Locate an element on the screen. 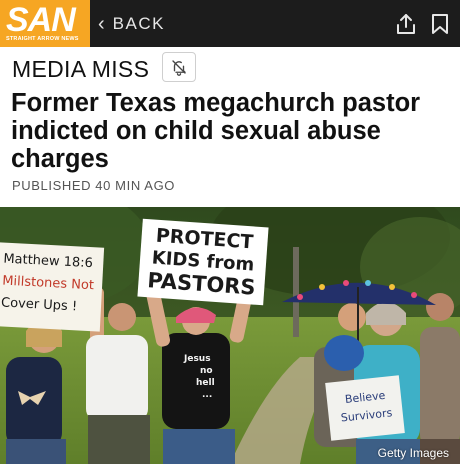 The image size is (460, 464). back-button: ‹ BACK is located at coordinates (131, 24).